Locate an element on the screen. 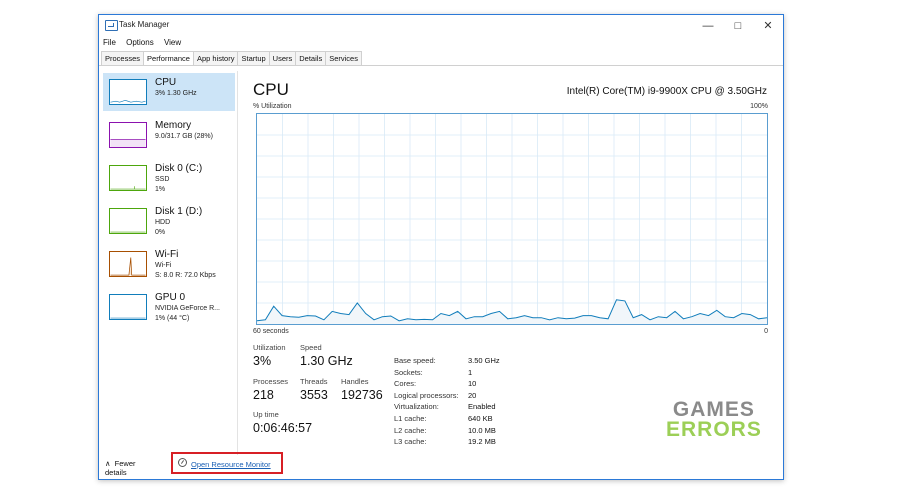 This screenshot has height=500, width=900. sidebar-memory-line1: 9.0/31.7 GB (28%) is located at coordinates (184, 136).